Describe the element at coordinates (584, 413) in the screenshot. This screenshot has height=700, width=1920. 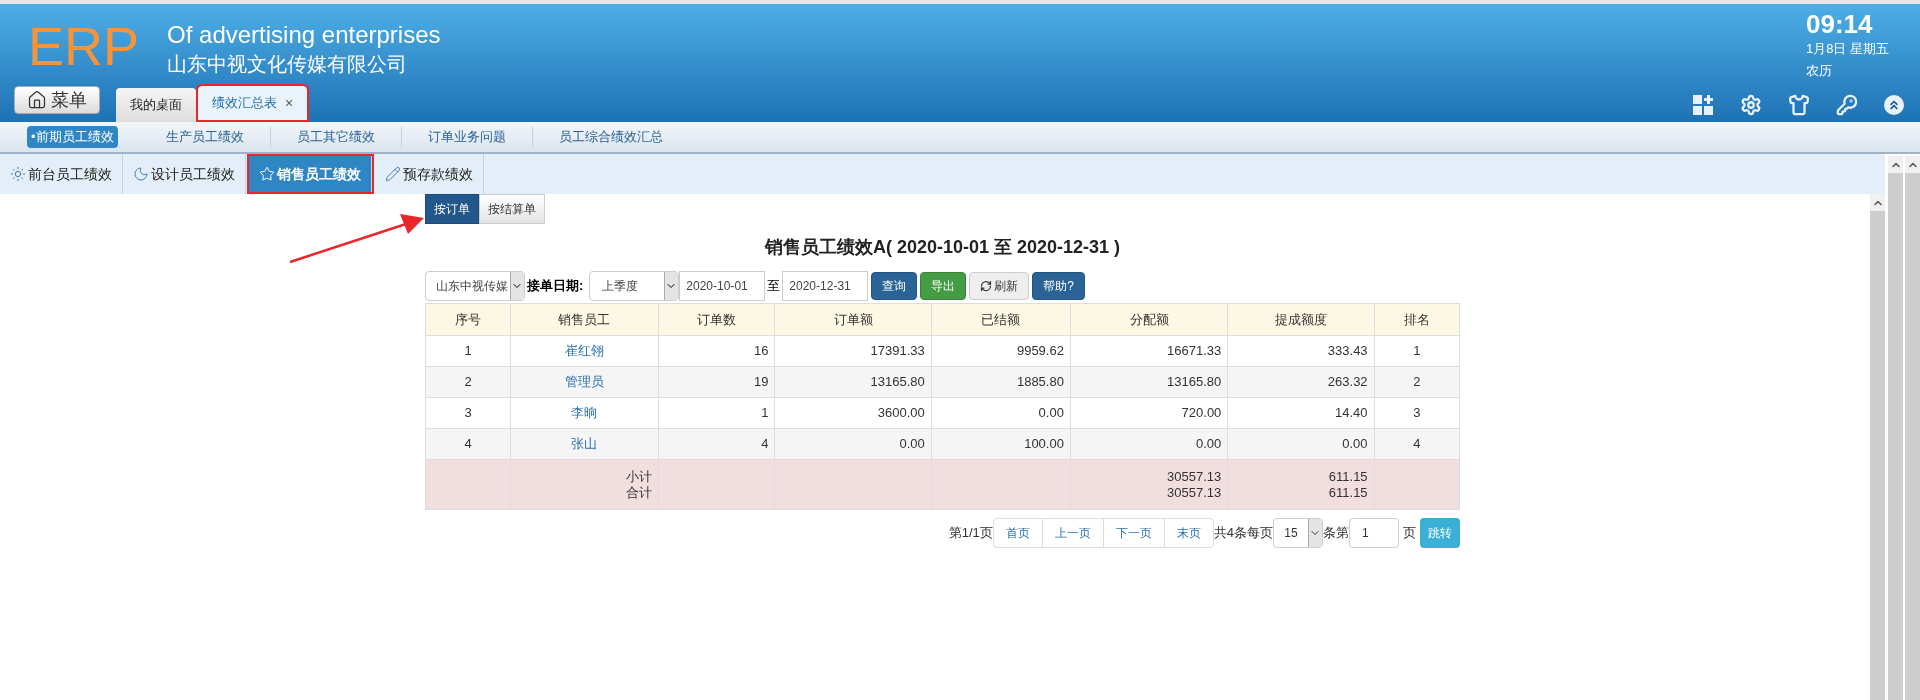
I see `employee-link: 李晌` at that location.